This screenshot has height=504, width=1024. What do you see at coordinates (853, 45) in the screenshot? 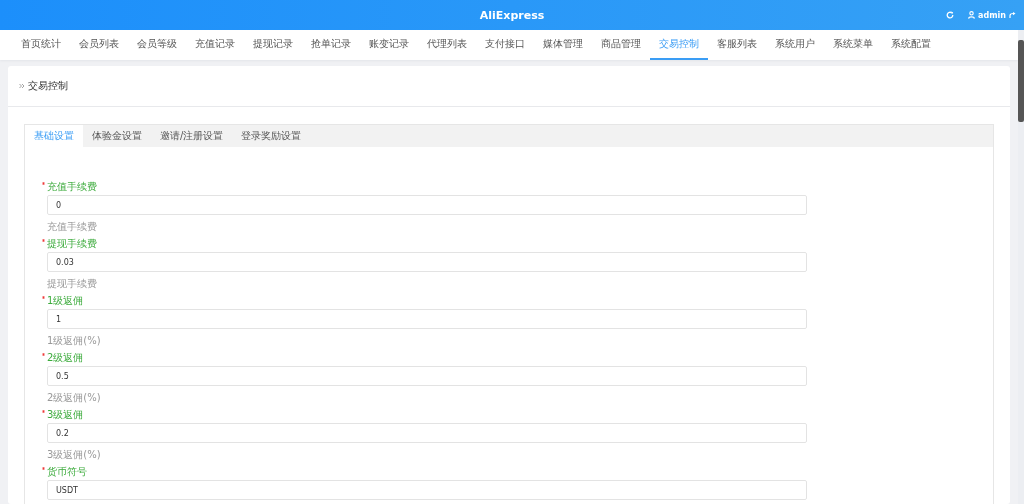
I see `nav-tab: 系统菜单` at bounding box center [853, 45].